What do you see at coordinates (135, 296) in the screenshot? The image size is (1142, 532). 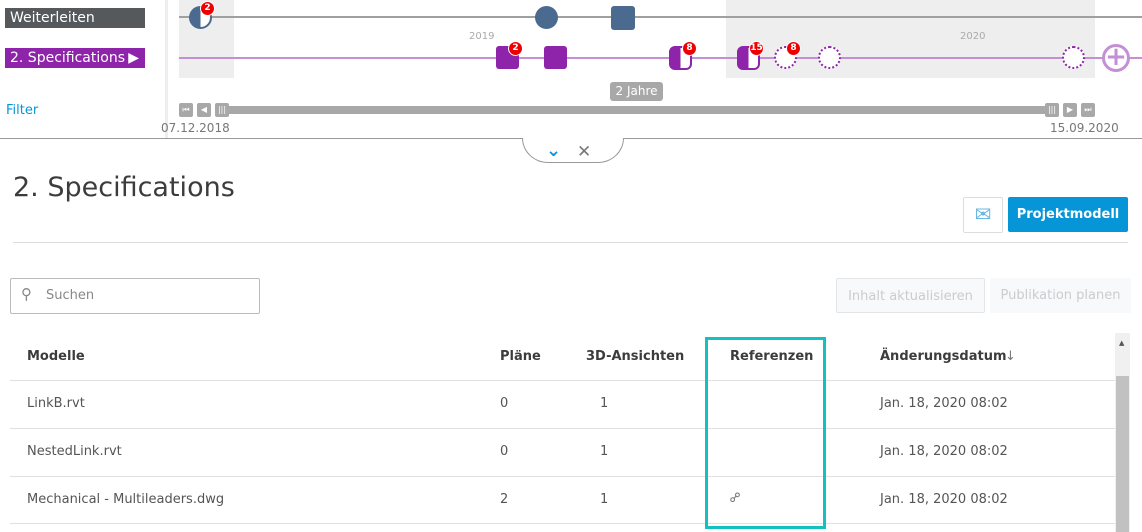 I see `search-input: ⚲ Suchen` at bounding box center [135, 296].